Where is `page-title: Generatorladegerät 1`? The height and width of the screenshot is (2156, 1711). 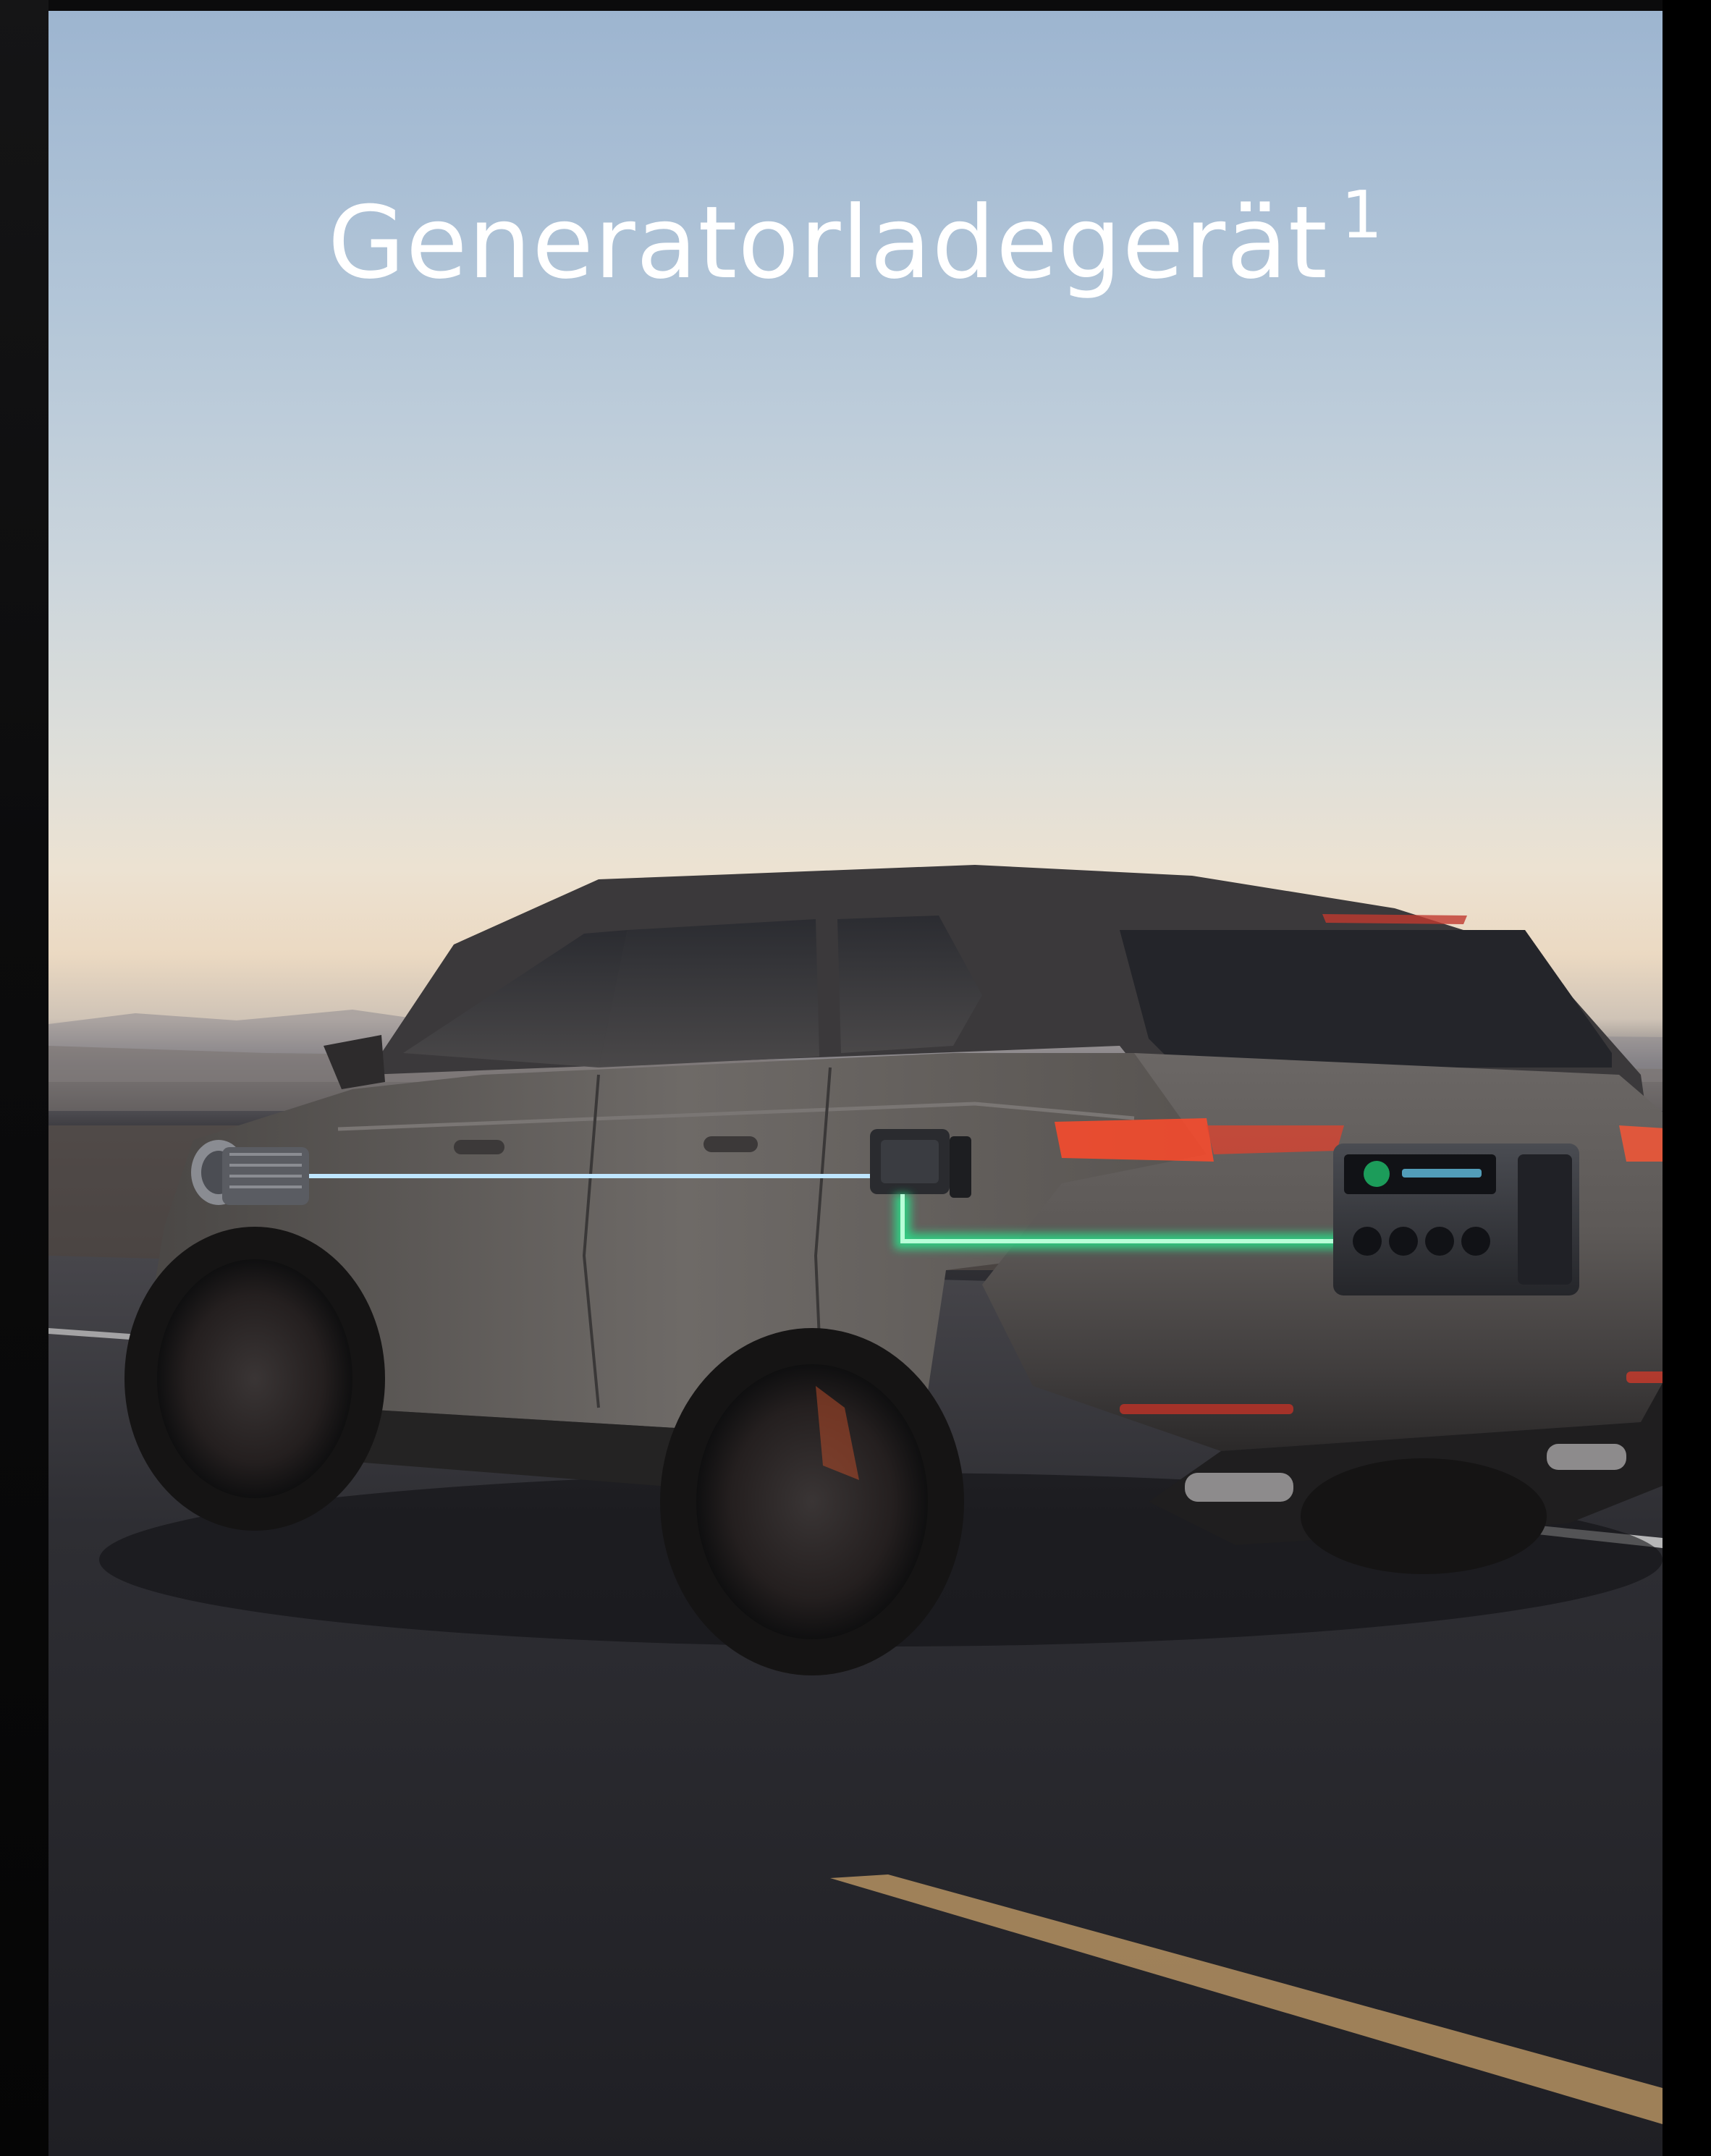
page-title: Generatorladegerät 1 is located at coordinates (856, 239).